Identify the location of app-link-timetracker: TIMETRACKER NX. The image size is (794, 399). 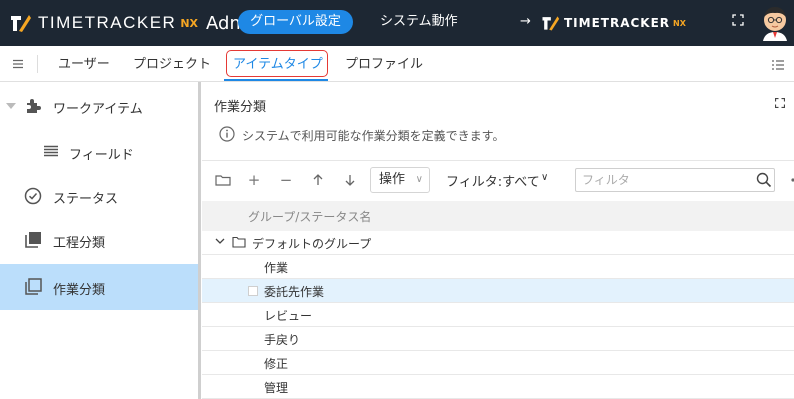
(613, 23).